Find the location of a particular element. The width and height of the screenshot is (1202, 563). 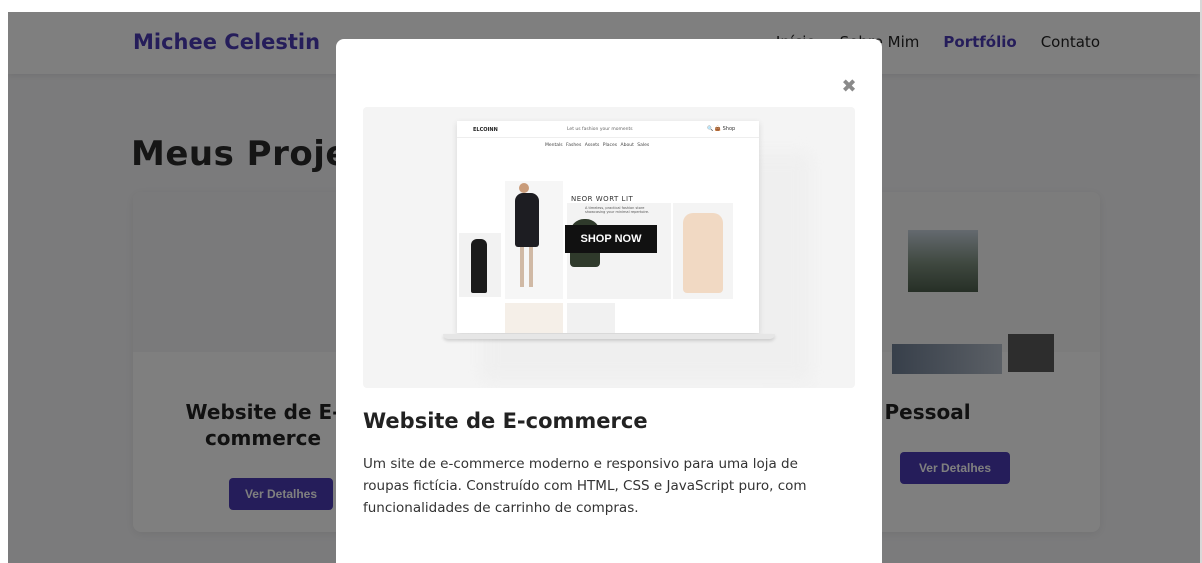

window-top-edge is located at coordinates (601, 6).